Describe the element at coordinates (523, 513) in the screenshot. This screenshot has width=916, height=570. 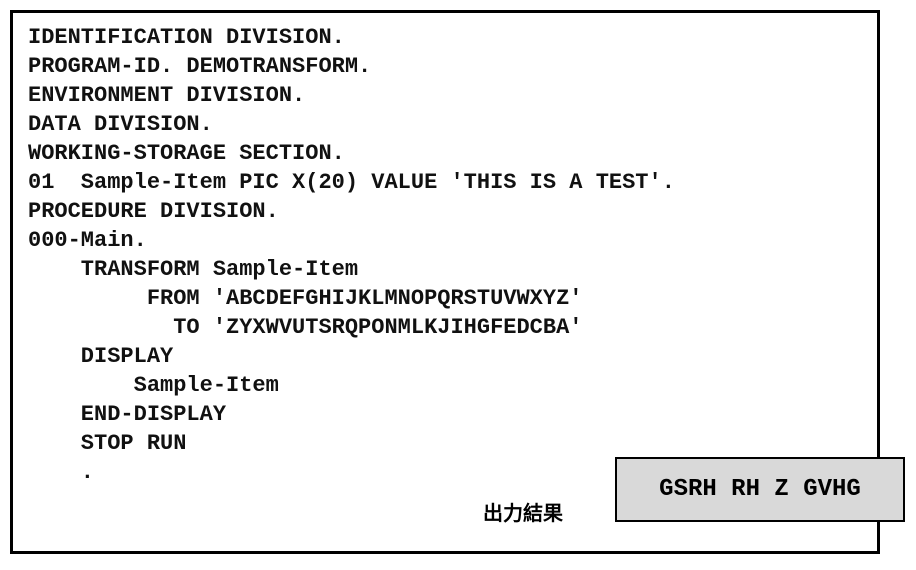
I see `output-label: 出力結果` at that location.